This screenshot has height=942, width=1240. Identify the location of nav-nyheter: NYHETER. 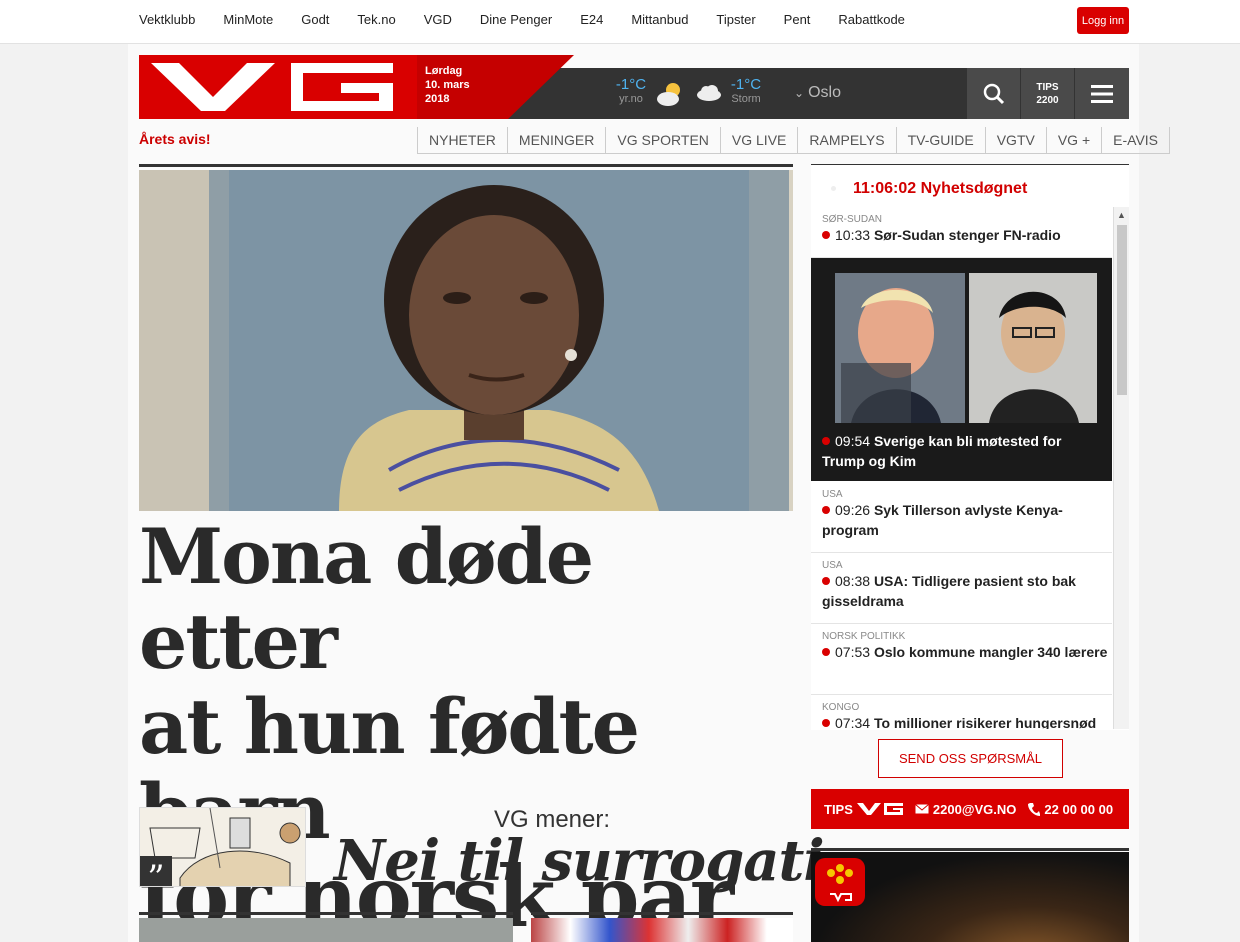
(463, 140).